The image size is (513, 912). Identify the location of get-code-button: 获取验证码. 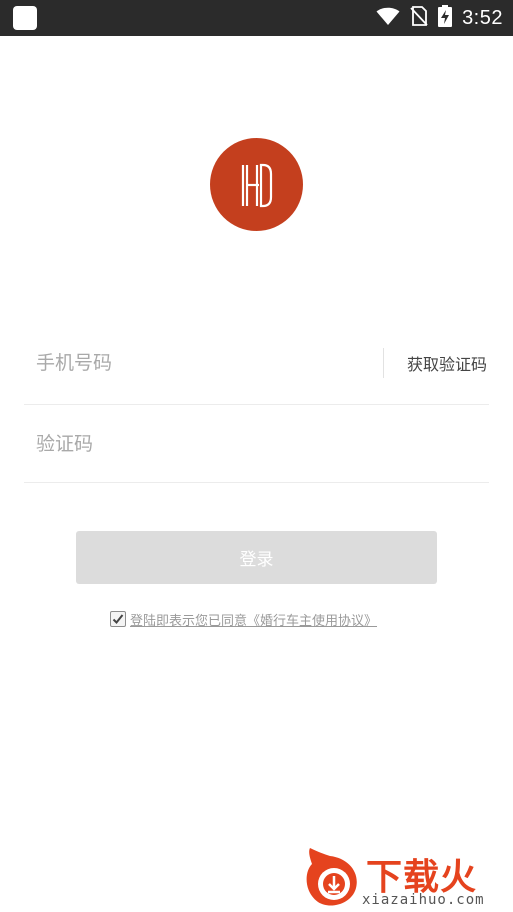
(447, 363).